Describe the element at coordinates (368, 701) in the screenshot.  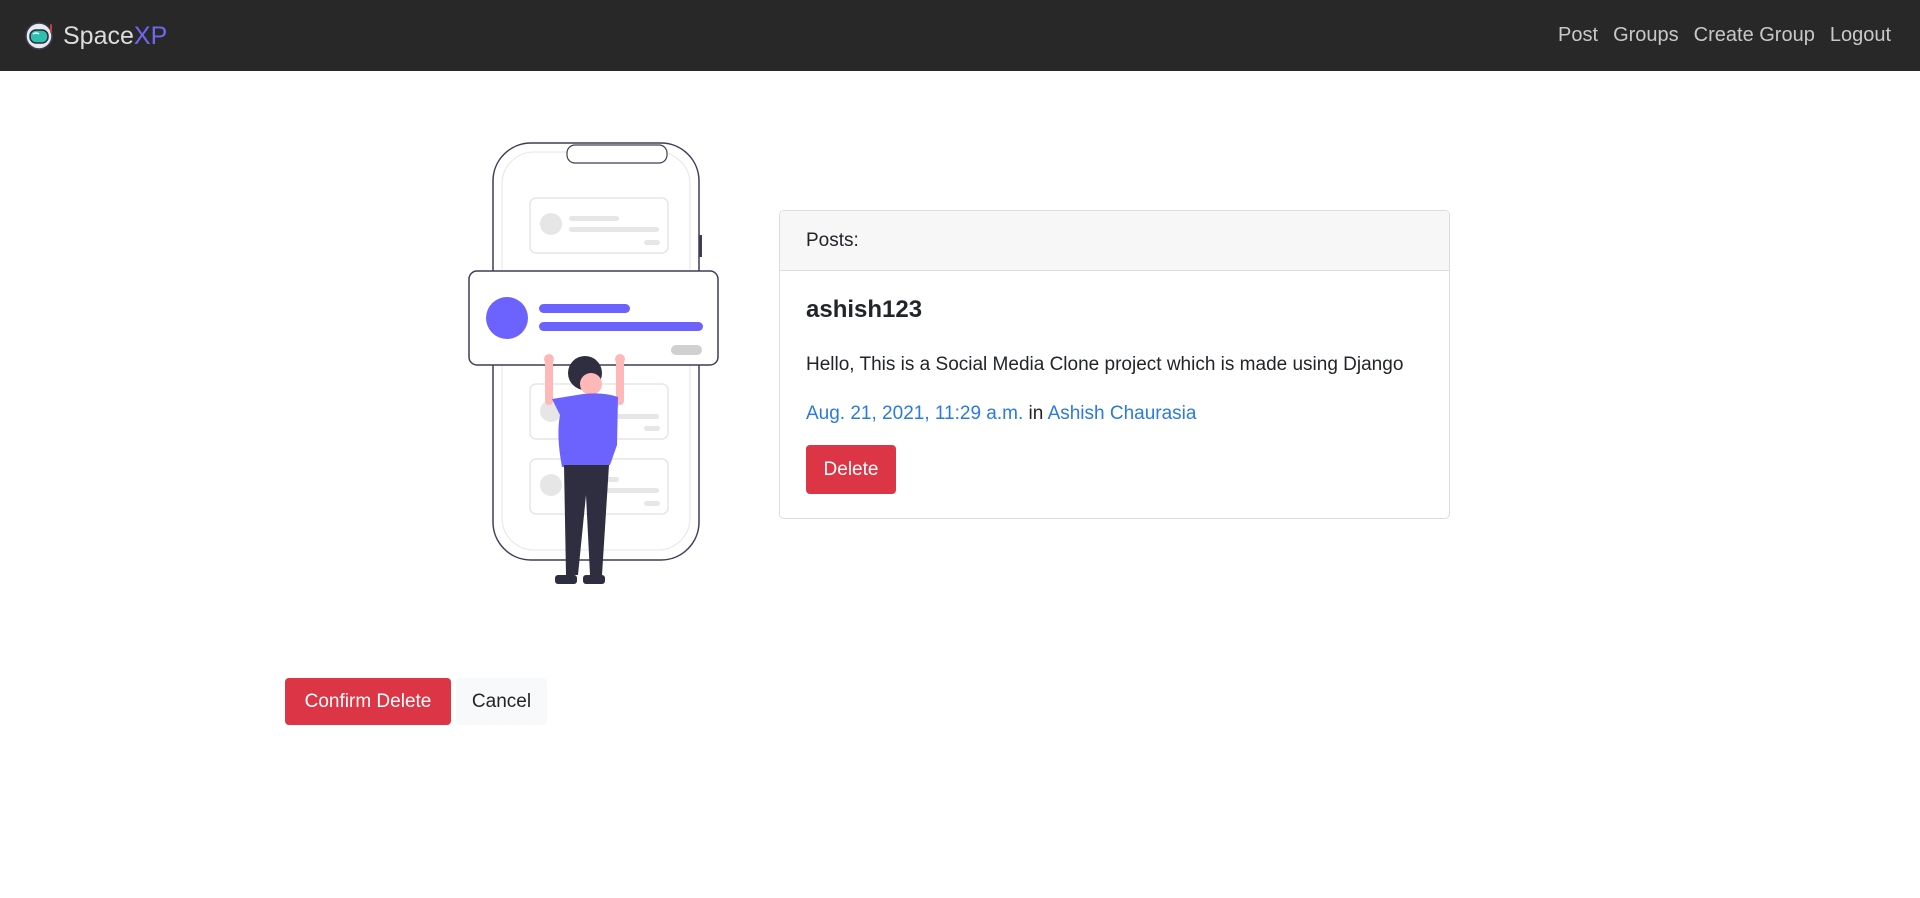
I see `confirm-delete-button: Confirm Delete` at that location.